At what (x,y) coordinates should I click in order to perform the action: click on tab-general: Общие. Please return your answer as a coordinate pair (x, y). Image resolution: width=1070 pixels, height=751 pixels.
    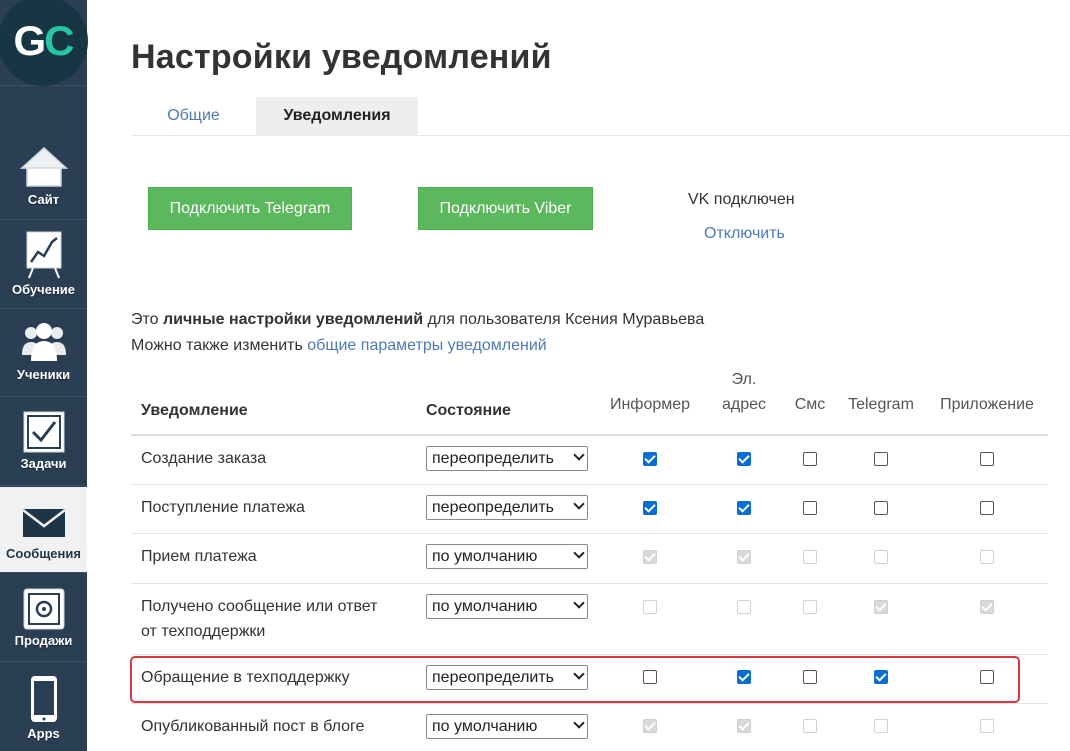
    Looking at the image, I should click on (193, 116).